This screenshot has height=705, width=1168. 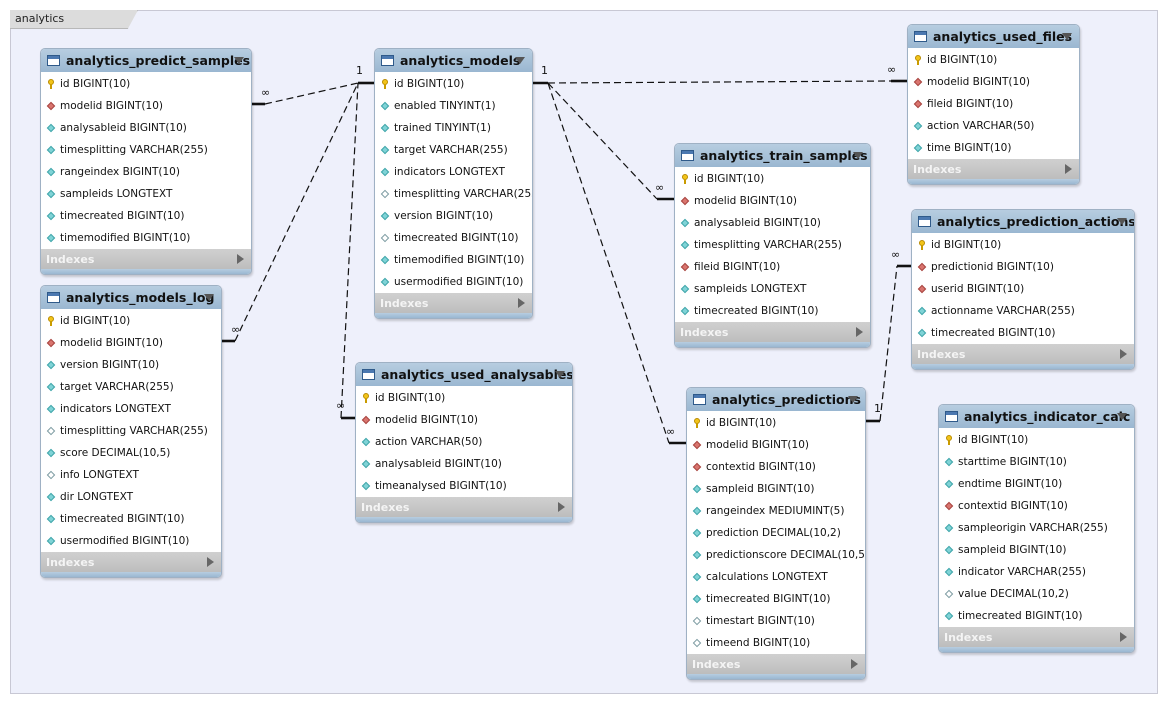 What do you see at coordinates (464, 486) in the screenshot?
I see `table-field: timeanalysed BIGINT(10)` at bounding box center [464, 486].